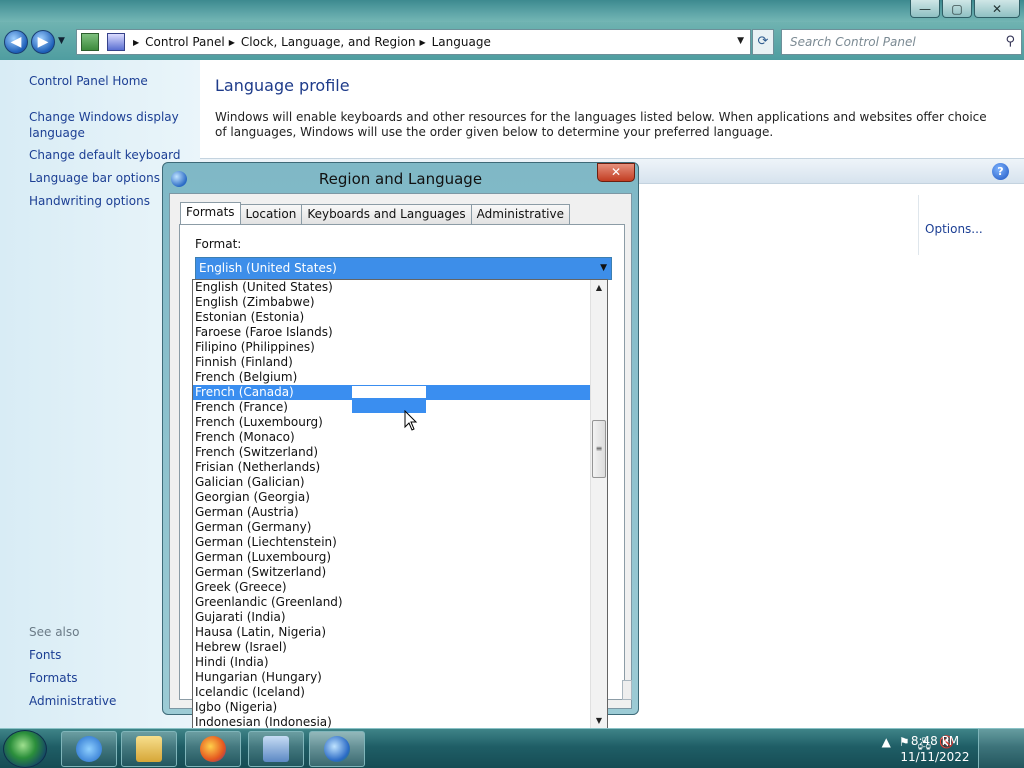 This screenshot has height=768, width=1024. I want to click on globe-clock-icon, so click(337, 749).